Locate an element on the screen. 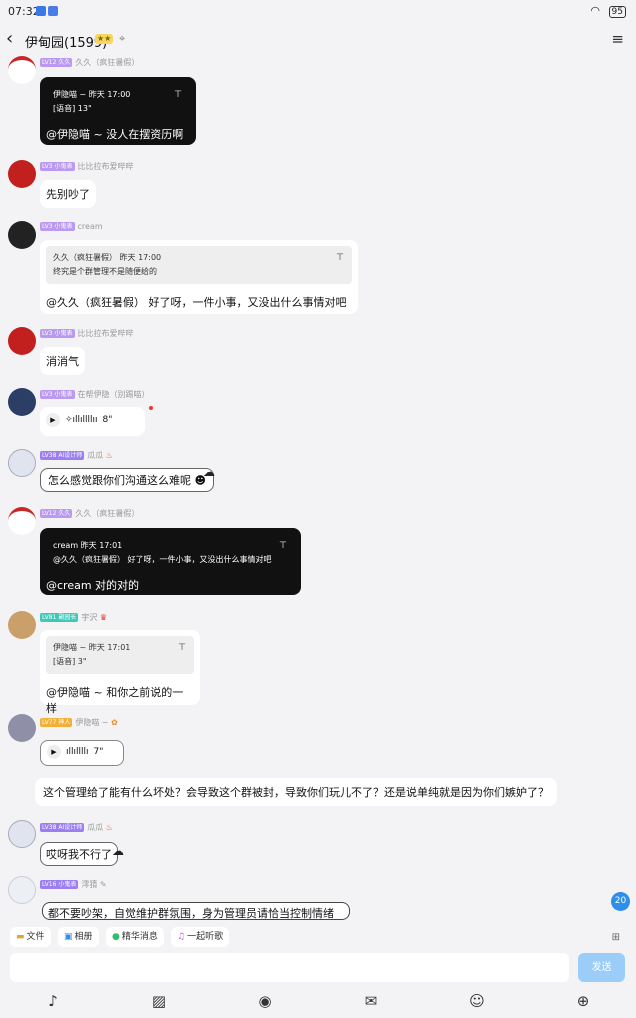 This screenshot has width=636, height=1018. waveform-icon: ✧ıllıllllıı is located at coordinates (81, 420).